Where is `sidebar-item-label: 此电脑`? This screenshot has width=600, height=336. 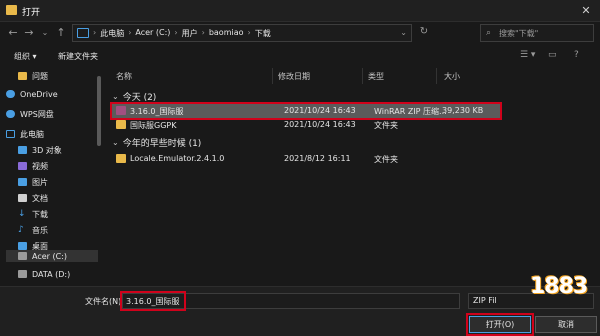
sidebar-item-label: 此电脑 is located at coordinates (32, 134).